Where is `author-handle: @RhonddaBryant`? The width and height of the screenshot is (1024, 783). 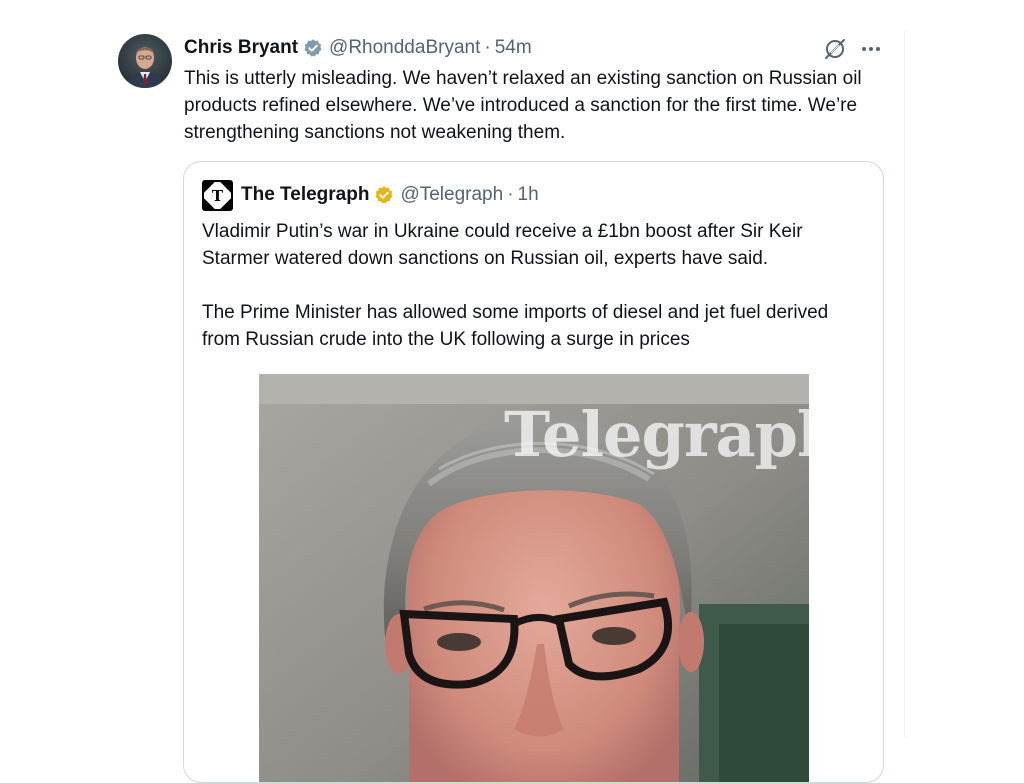 author-handle: @RhonddaBryant is located at coordinates (404, 48).